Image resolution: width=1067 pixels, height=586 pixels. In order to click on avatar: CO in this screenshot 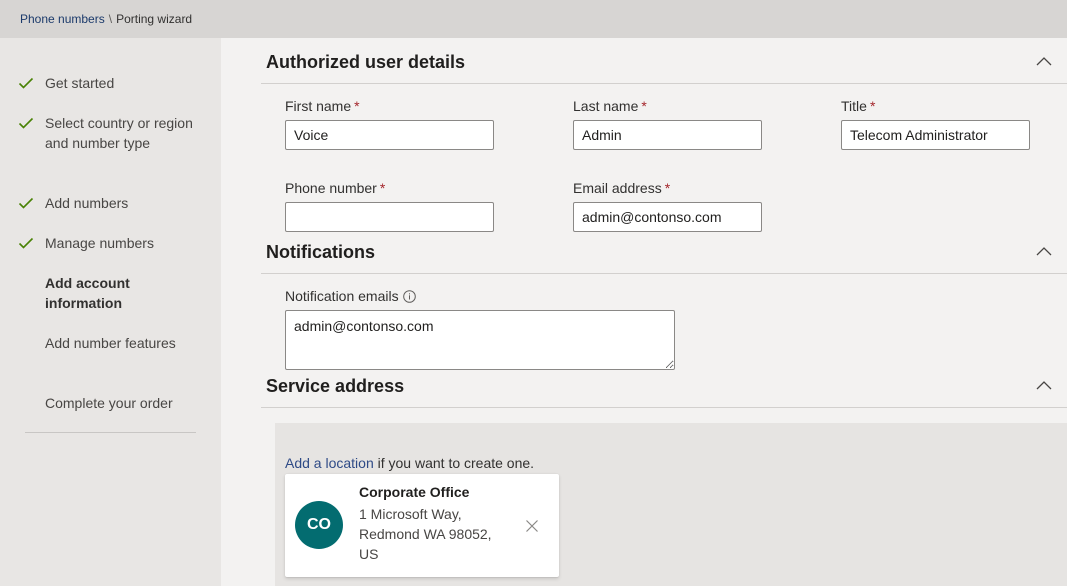, I will do `click(319, 525)`.